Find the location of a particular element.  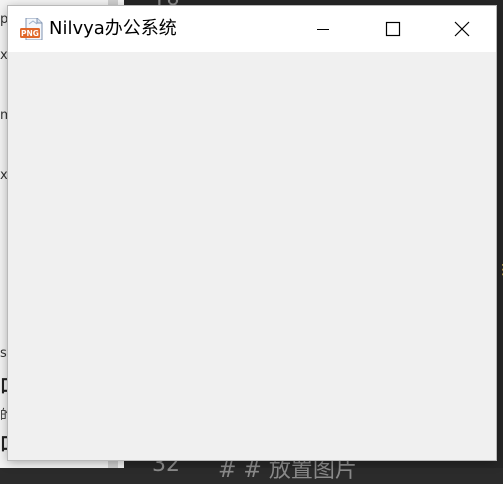

minimize-icon is located at coordinates (323, 29).